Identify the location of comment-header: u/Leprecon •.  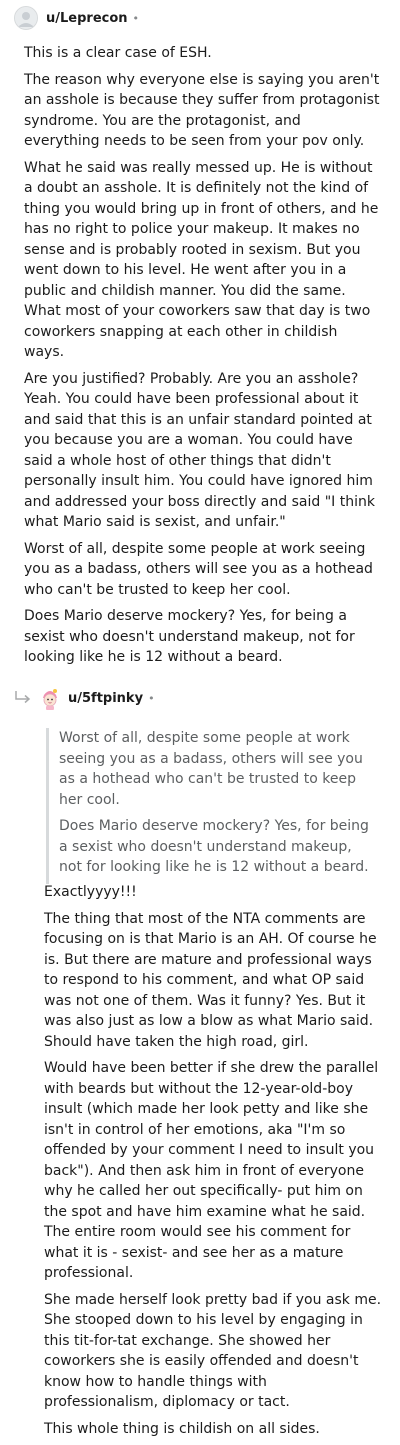
(76, 18).